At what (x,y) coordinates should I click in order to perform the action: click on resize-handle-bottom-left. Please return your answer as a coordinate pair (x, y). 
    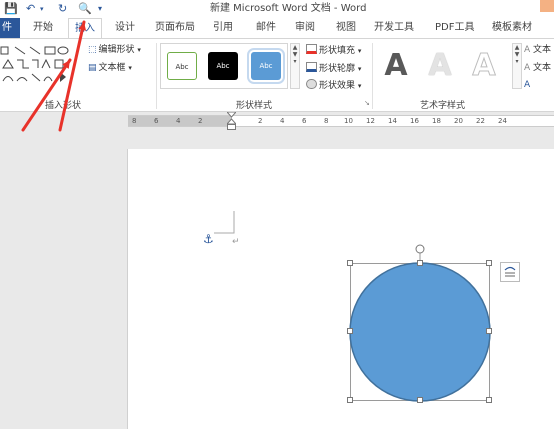
    Looking at the image, I should click on (350, 400).